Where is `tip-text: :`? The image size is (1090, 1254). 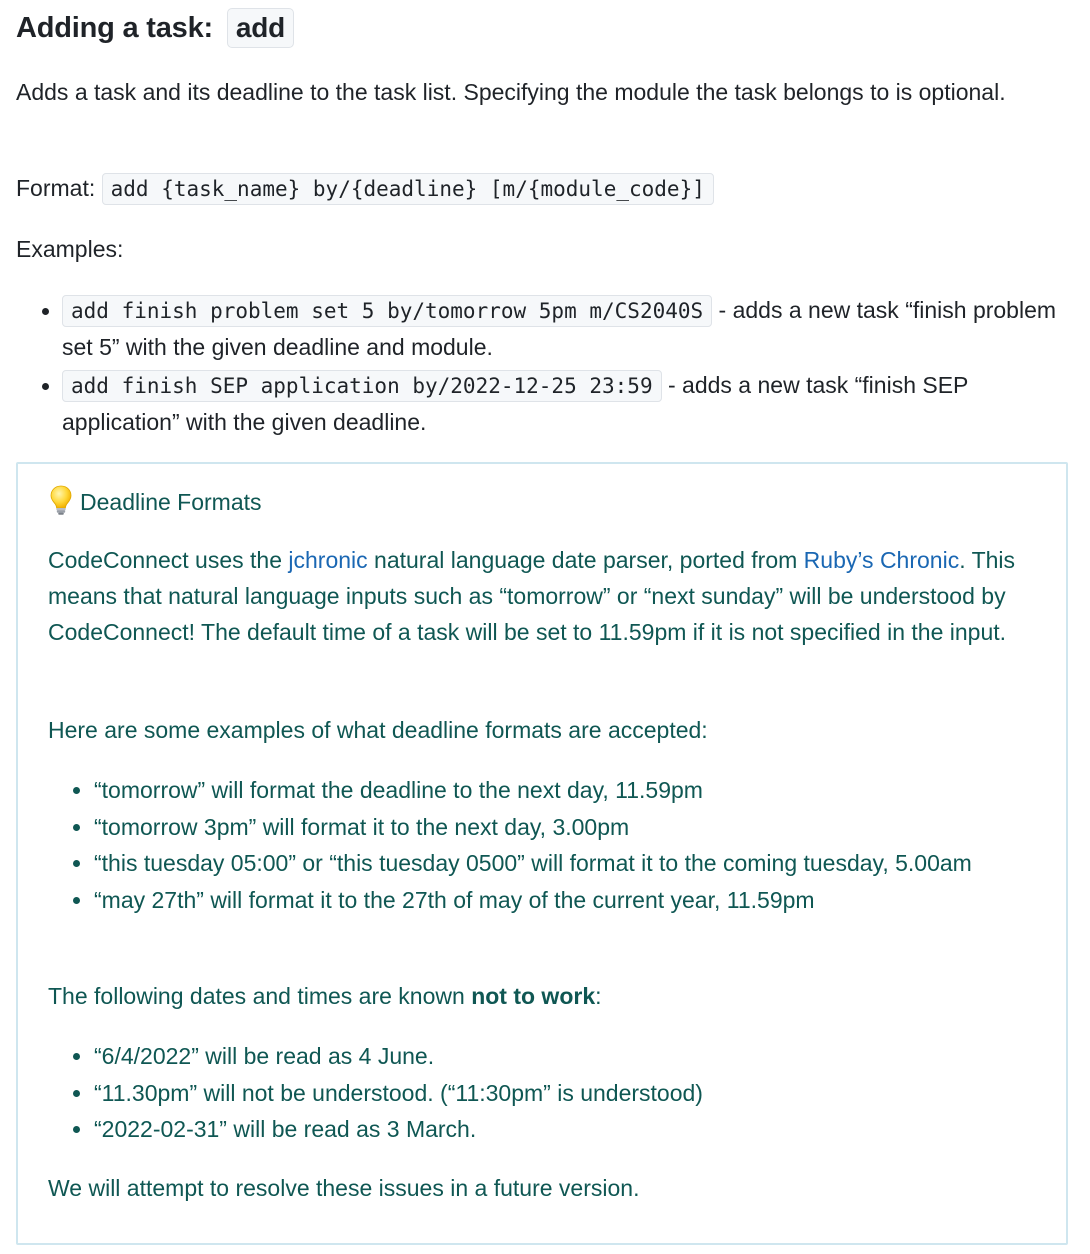 tip-text: : is located at coordinates (598, 996).